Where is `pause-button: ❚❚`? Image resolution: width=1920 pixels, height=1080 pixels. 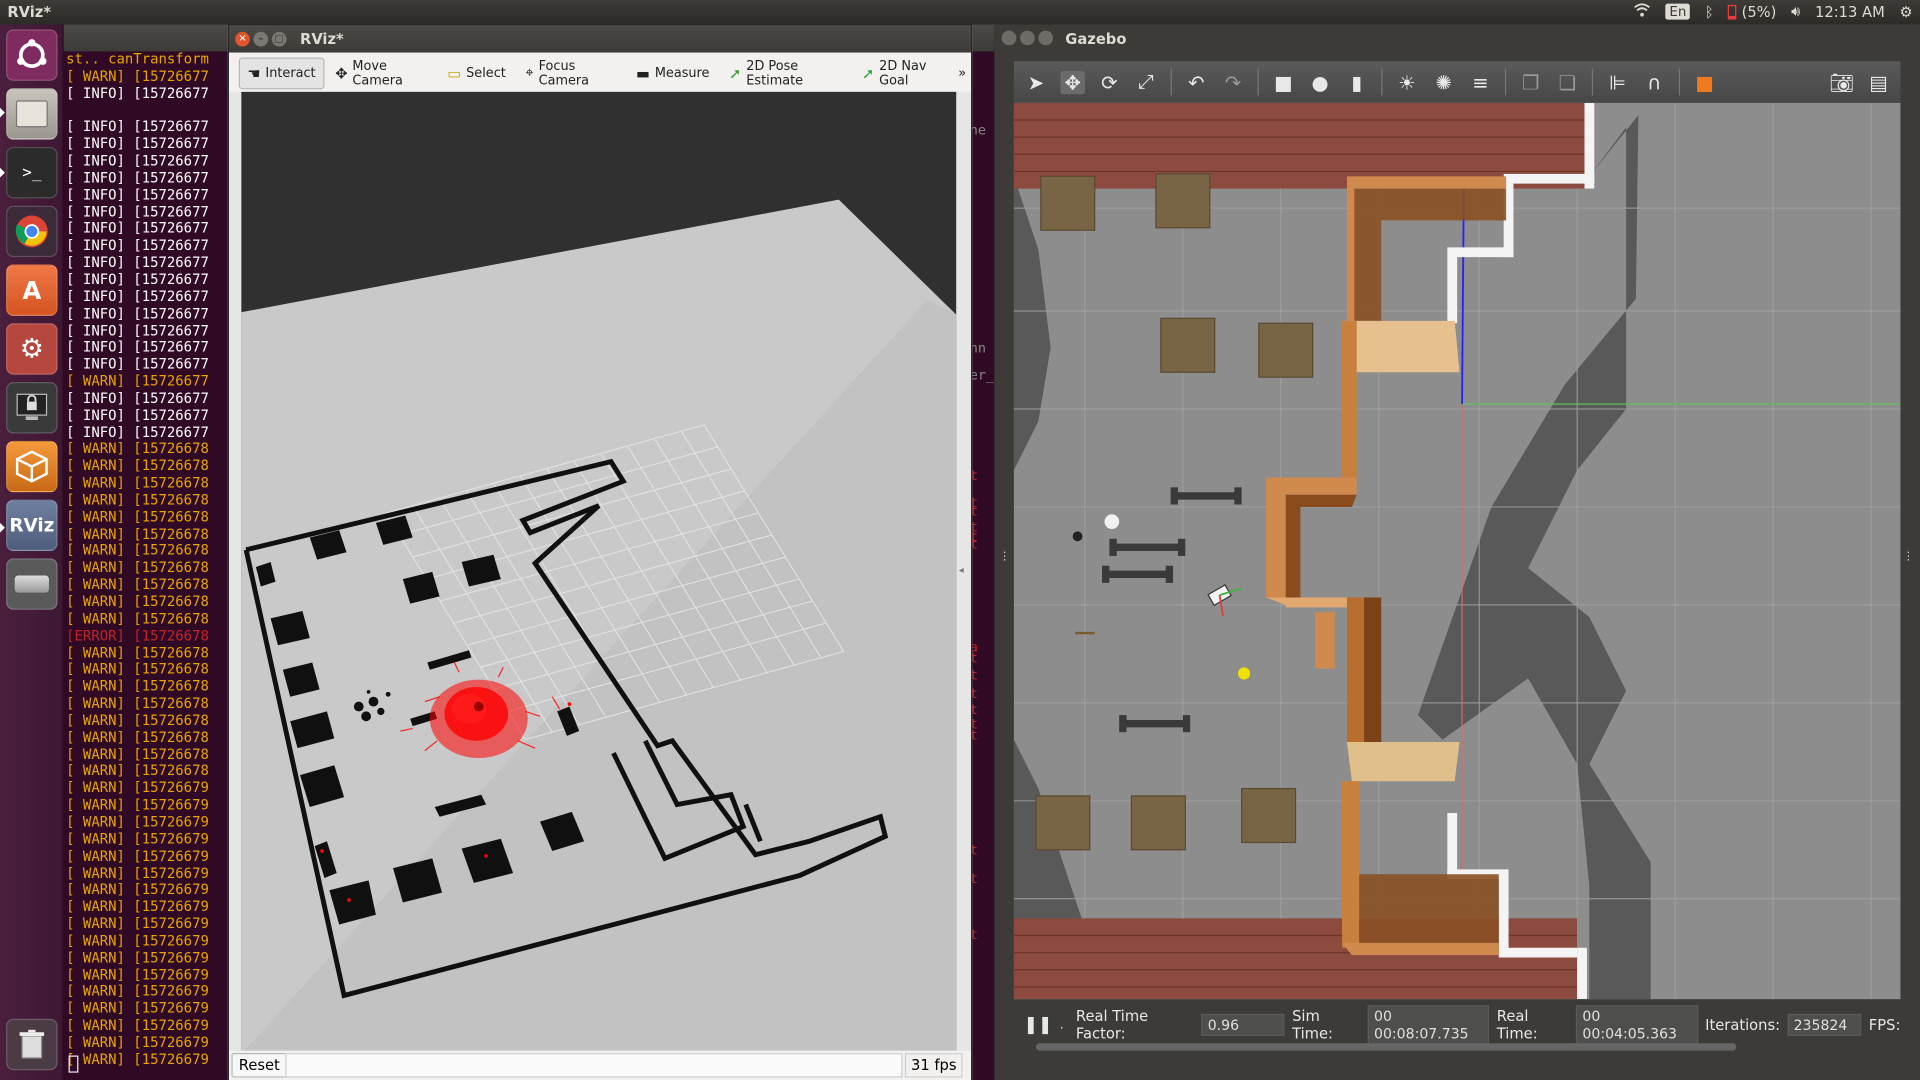
pause-button: ❚❚ is located at coordinates (1038, 1025).